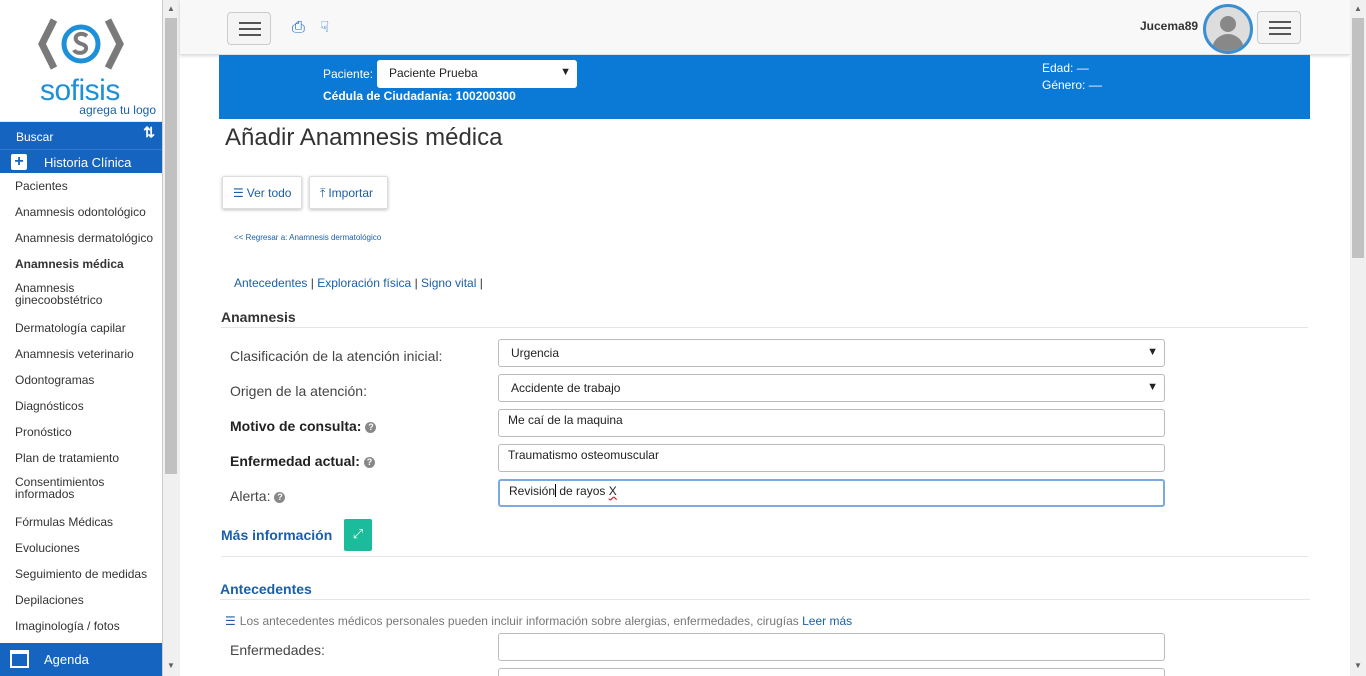 The image size is (1366, 676). I want to click on sidebar-item-anamnesis-veterinario: Anamnesis veterinario, so click(81, 354).